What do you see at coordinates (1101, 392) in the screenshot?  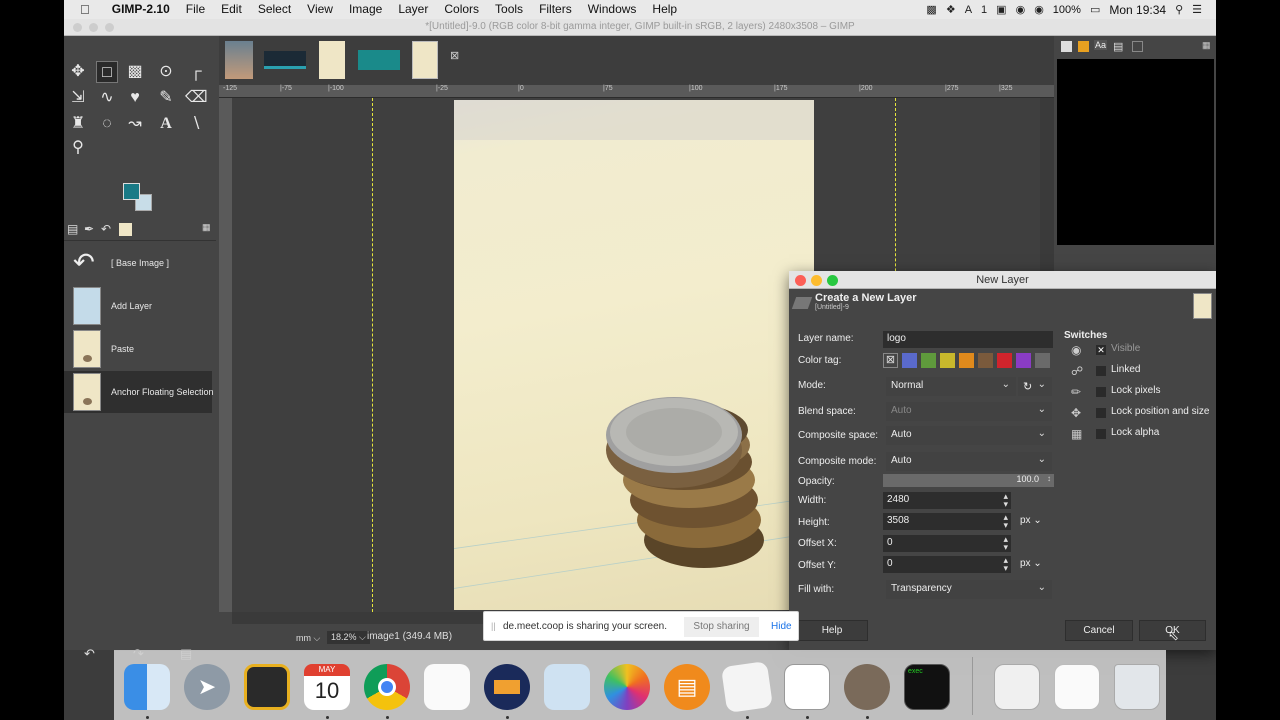 I see `lock-pixels-checkbox` at bounding box center [1101, 392].